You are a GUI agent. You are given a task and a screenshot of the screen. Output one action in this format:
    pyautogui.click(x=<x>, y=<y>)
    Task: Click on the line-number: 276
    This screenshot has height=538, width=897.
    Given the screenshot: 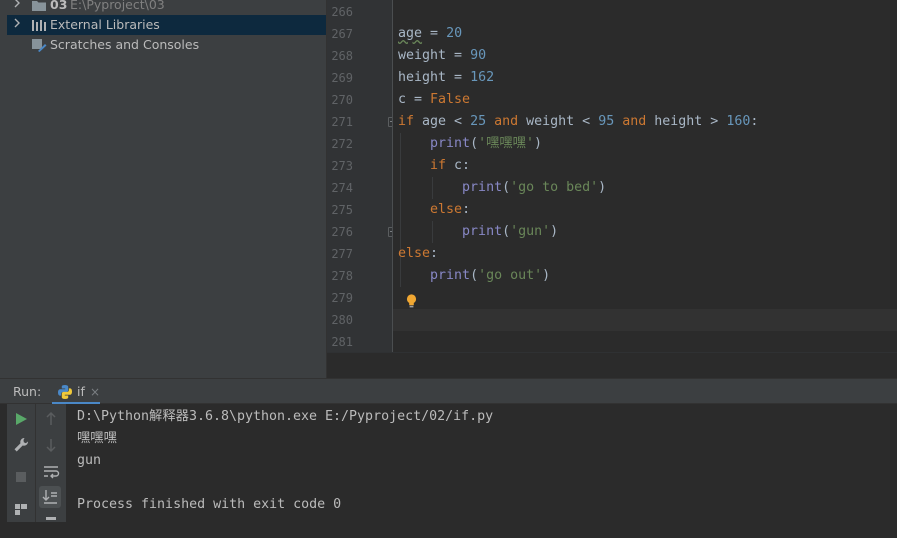 What is the action you would take?
    pyautogui.click(x=342, y=232)
    